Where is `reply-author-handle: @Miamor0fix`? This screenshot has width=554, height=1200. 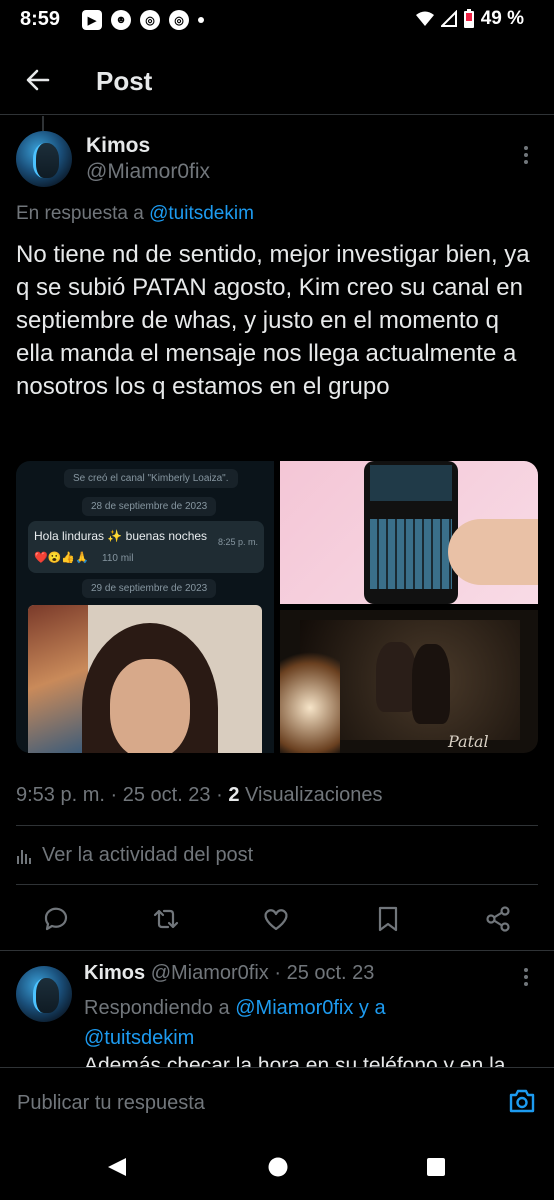 reply-author-handle: @Miamor0fix is located at coordinates (210, 973).